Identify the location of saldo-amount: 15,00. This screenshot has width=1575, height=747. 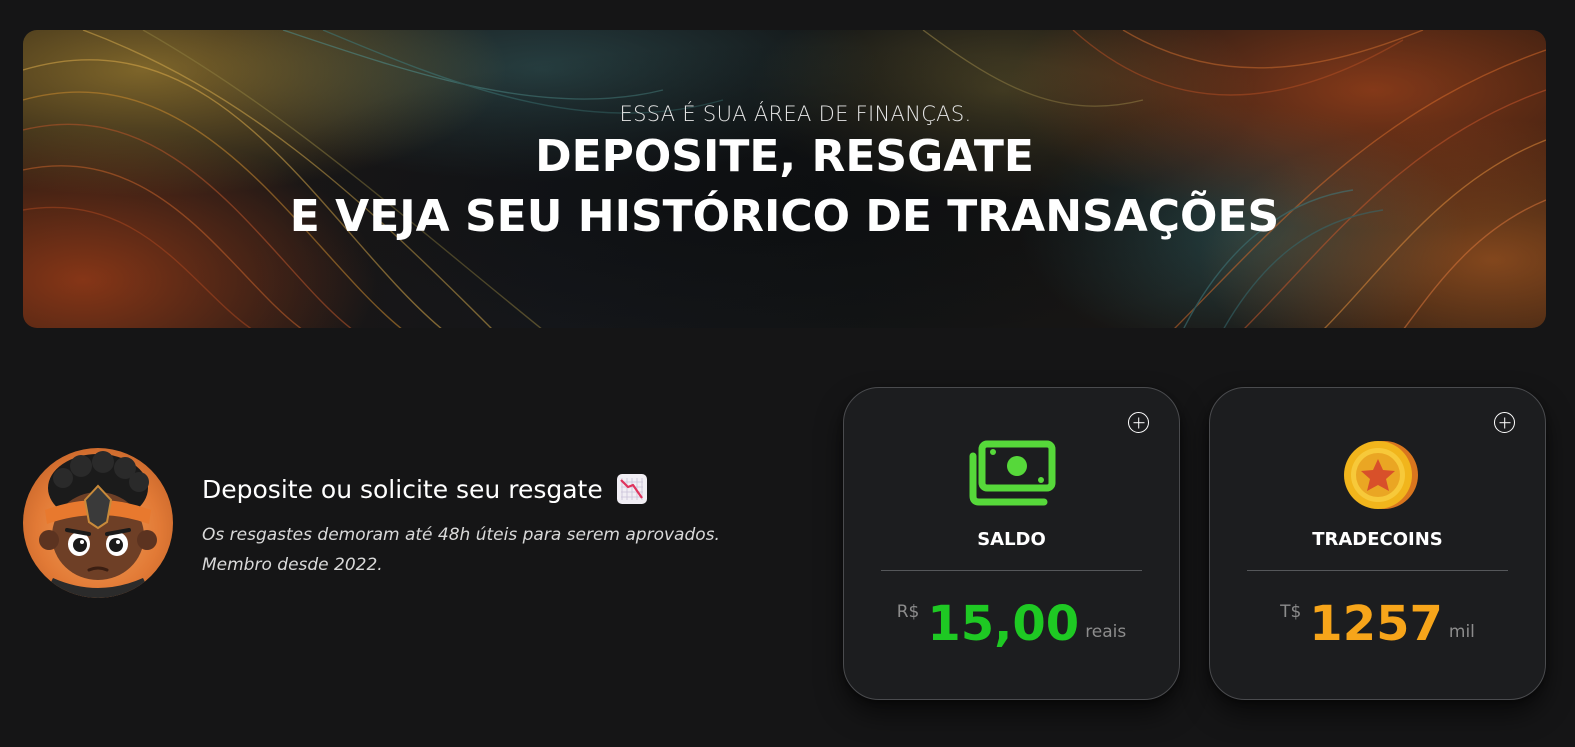
(1003, 624).